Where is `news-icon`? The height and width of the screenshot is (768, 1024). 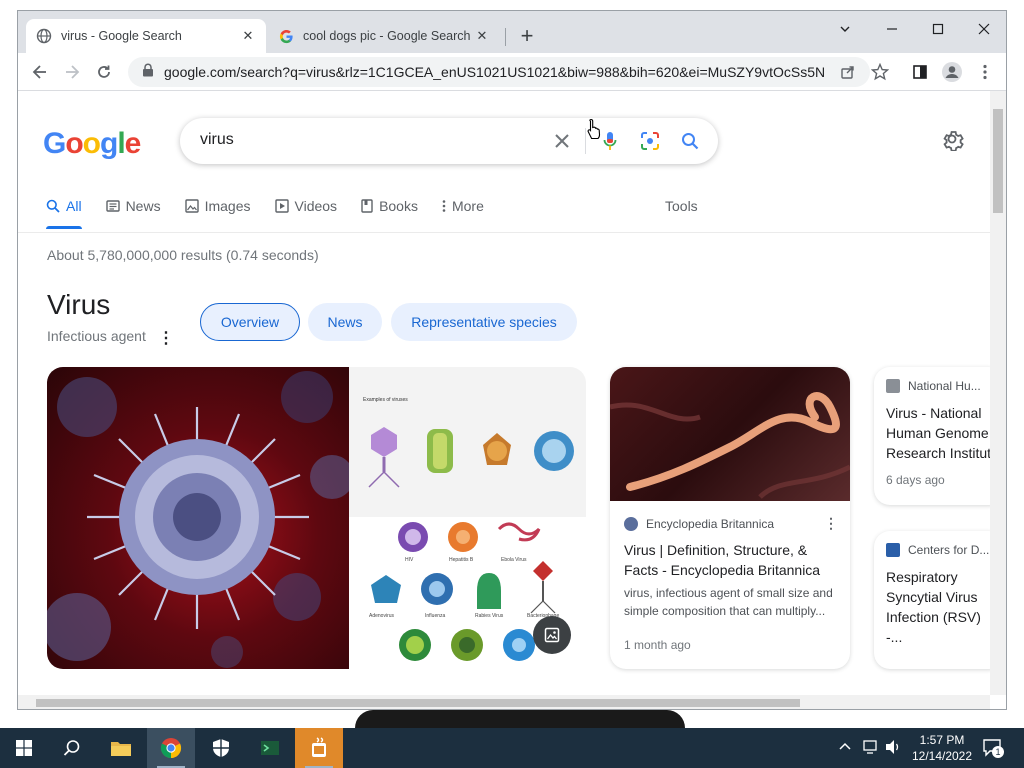 news-icon is located at coordinates (112, 206).